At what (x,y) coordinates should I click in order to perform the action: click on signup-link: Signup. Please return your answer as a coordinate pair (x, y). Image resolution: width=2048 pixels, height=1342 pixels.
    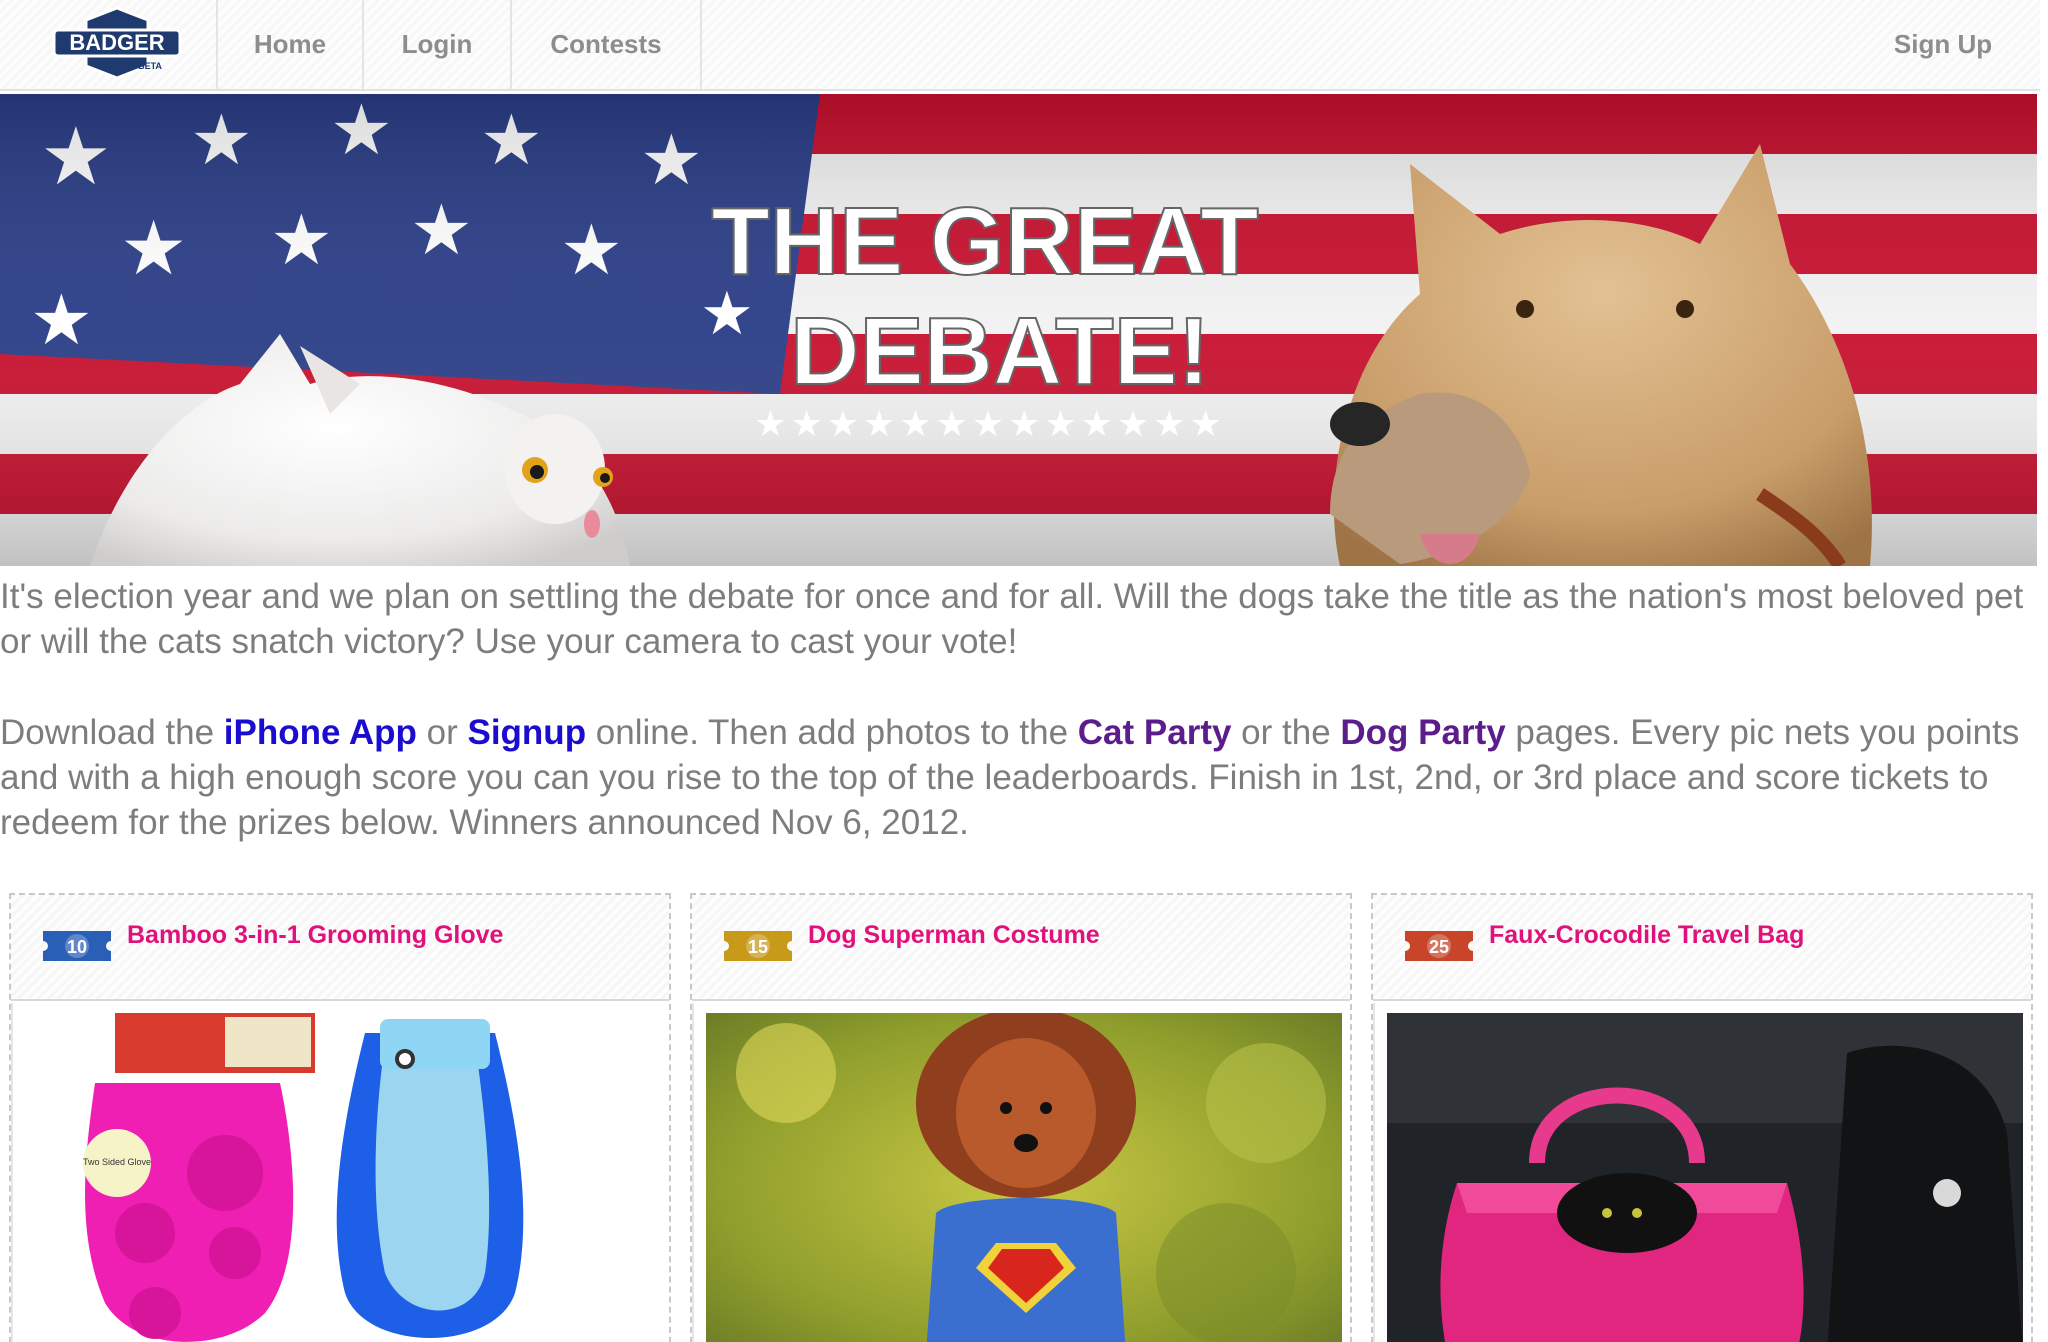
    Looking at the image, I should click on (526, 732).